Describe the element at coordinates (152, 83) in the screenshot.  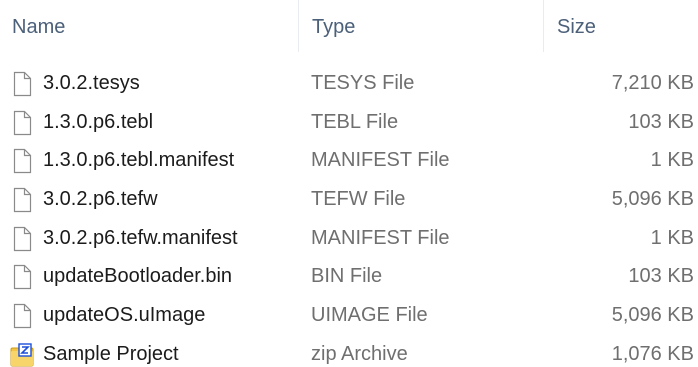
I see `file-name-cell: 3.0.2.tesys` at that location.